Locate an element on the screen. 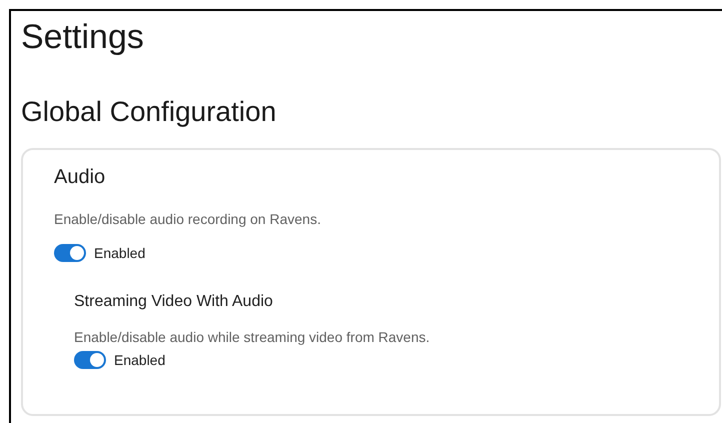 The image size is (722, 423). subsection-title: Streaming Video With Audio is located at coordinates (174, 302).